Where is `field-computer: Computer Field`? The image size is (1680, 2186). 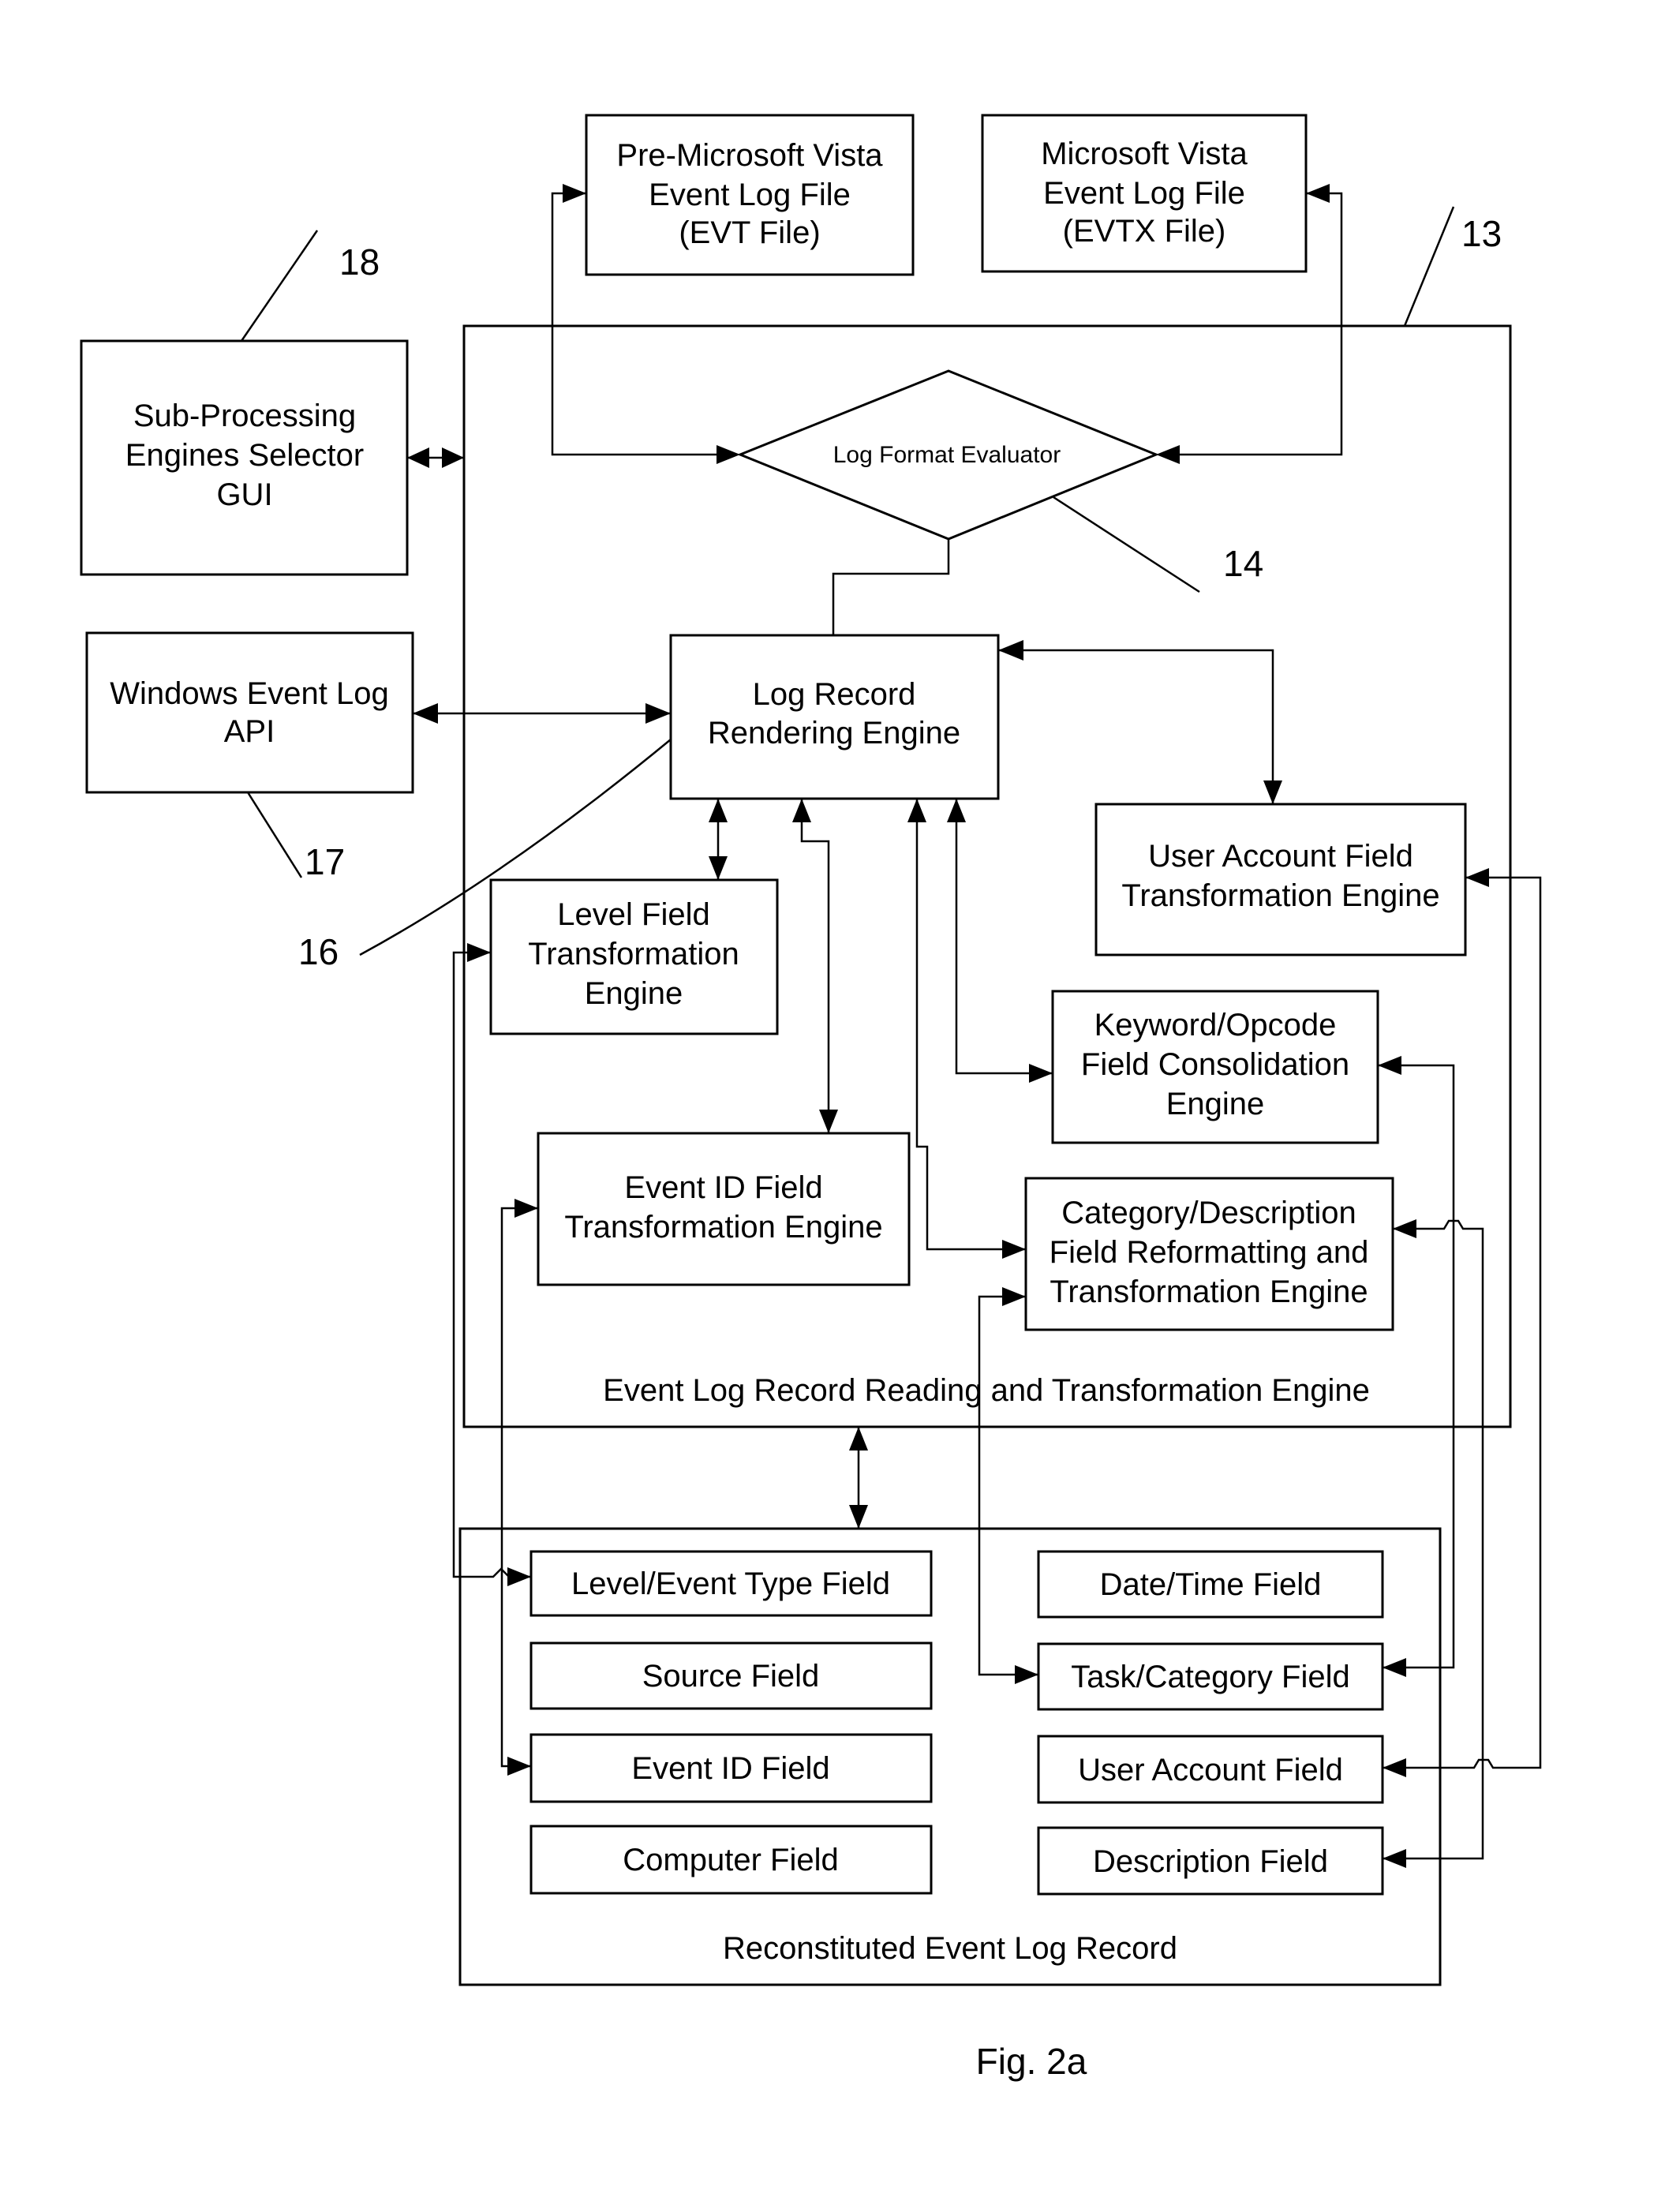 field-computer: Computer Field is located at coordinates (731, 1860).